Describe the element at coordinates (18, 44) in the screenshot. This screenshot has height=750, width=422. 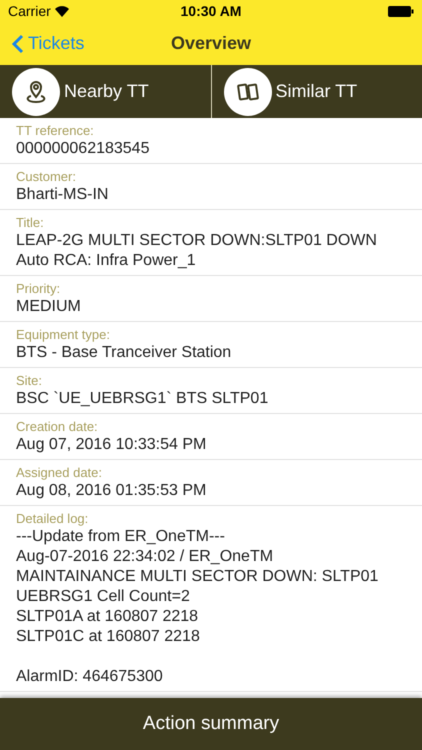
I see `back-chevron-icon` at that location.